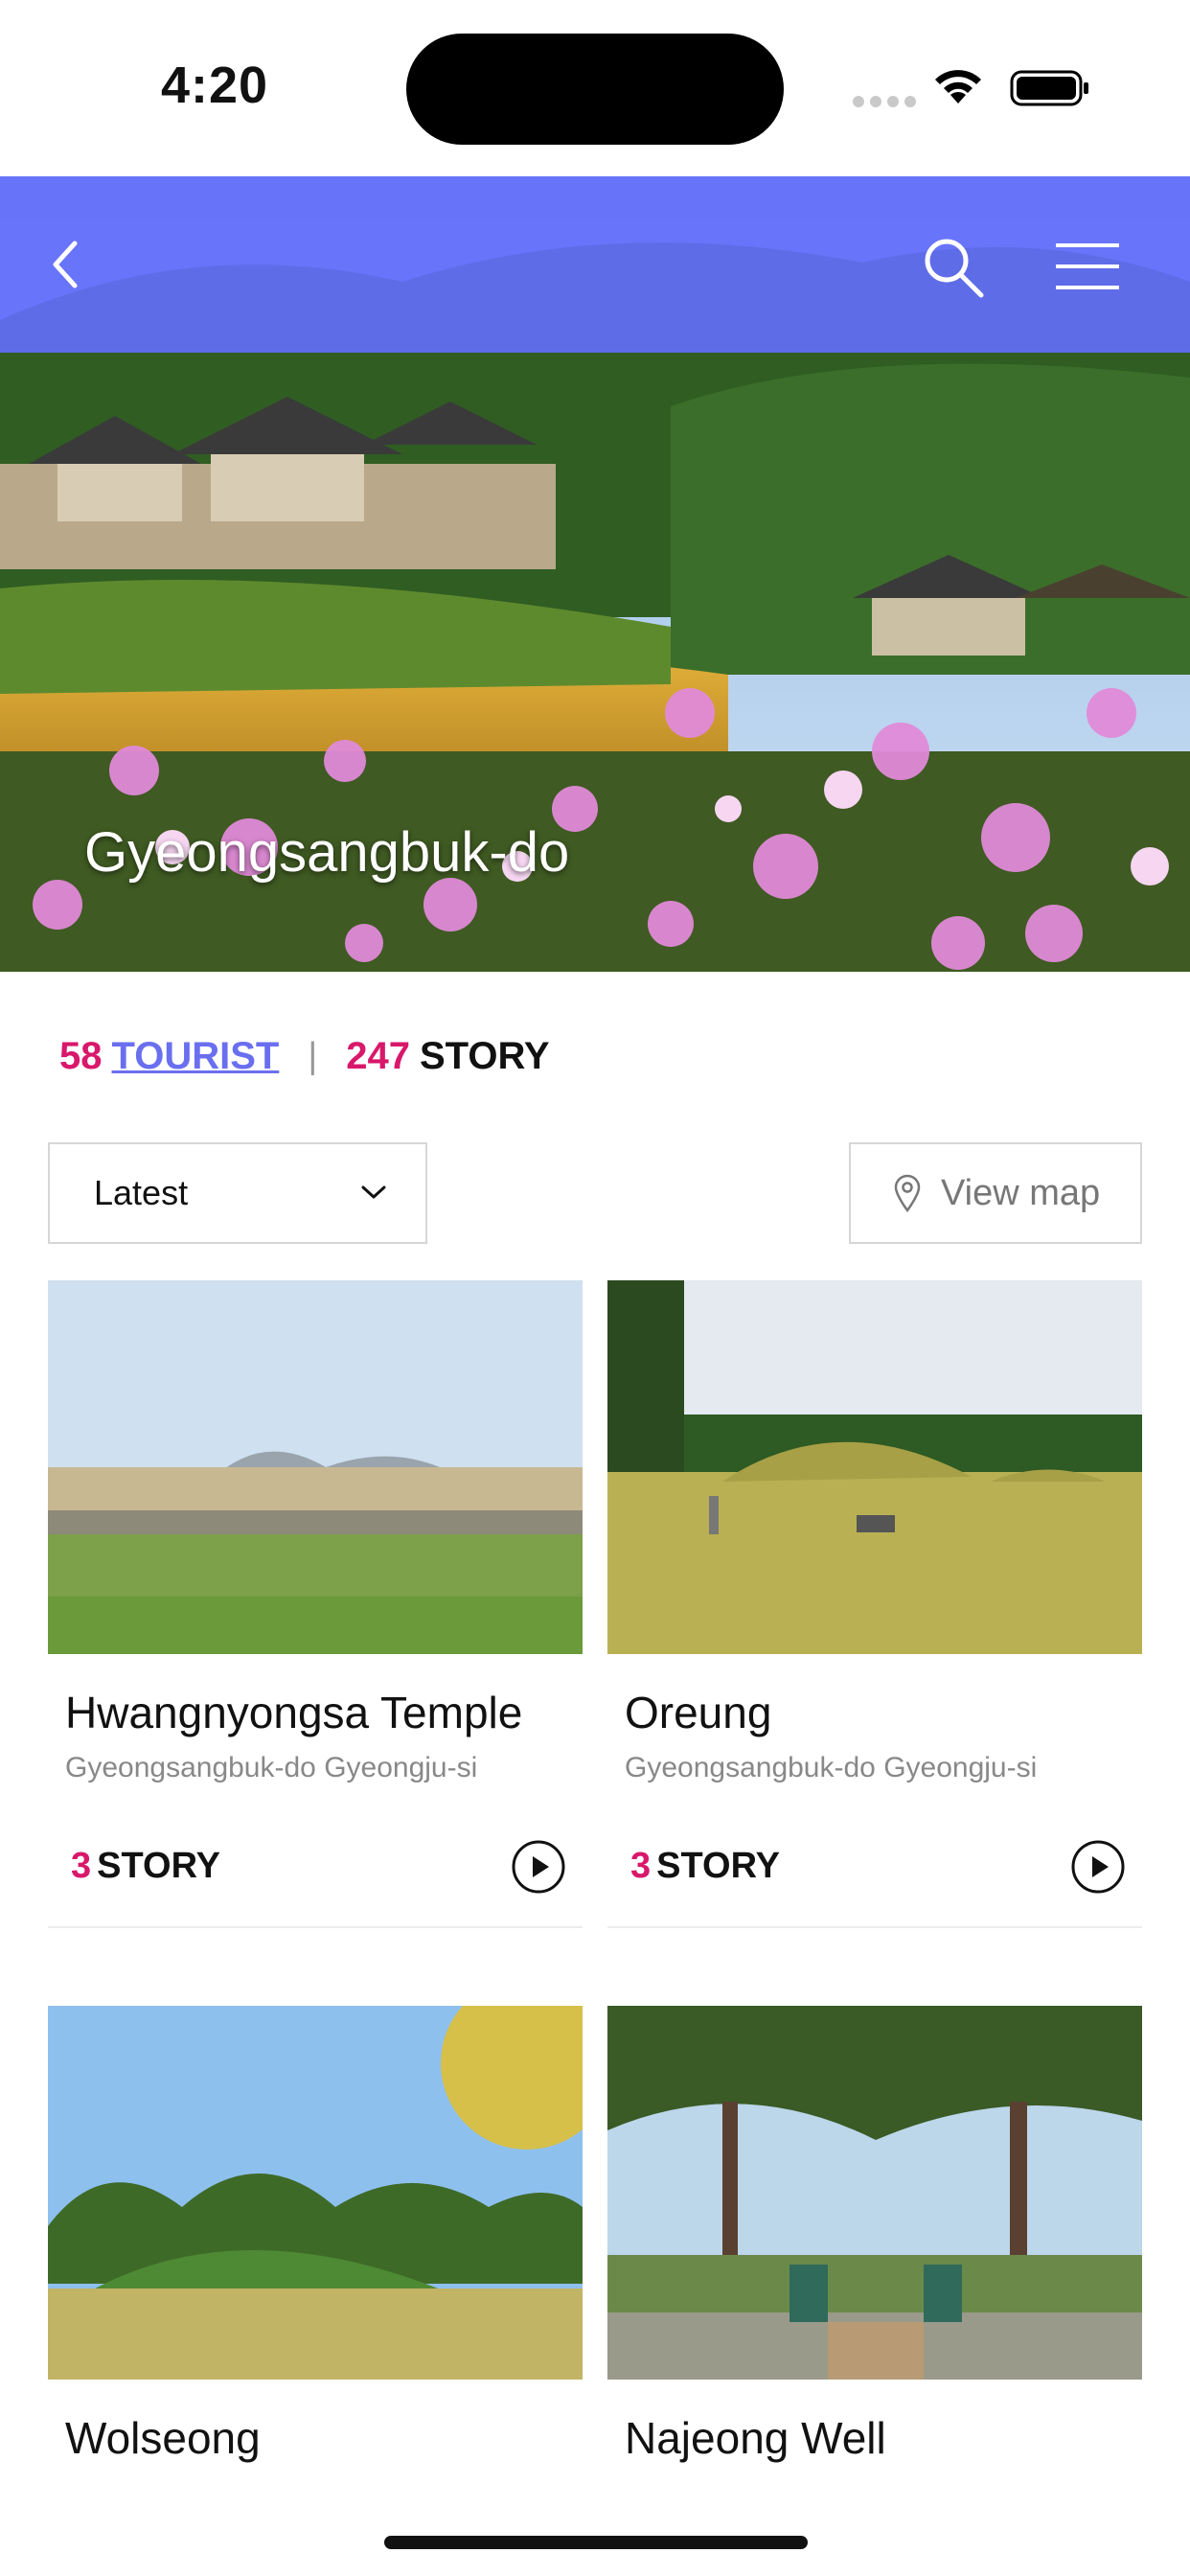  What do you see at coordinates (304, 1056) in the screenshot?
I see `count-tabs: 58 TOURIST | 247 STORY` at bounding box center [304, 1056].